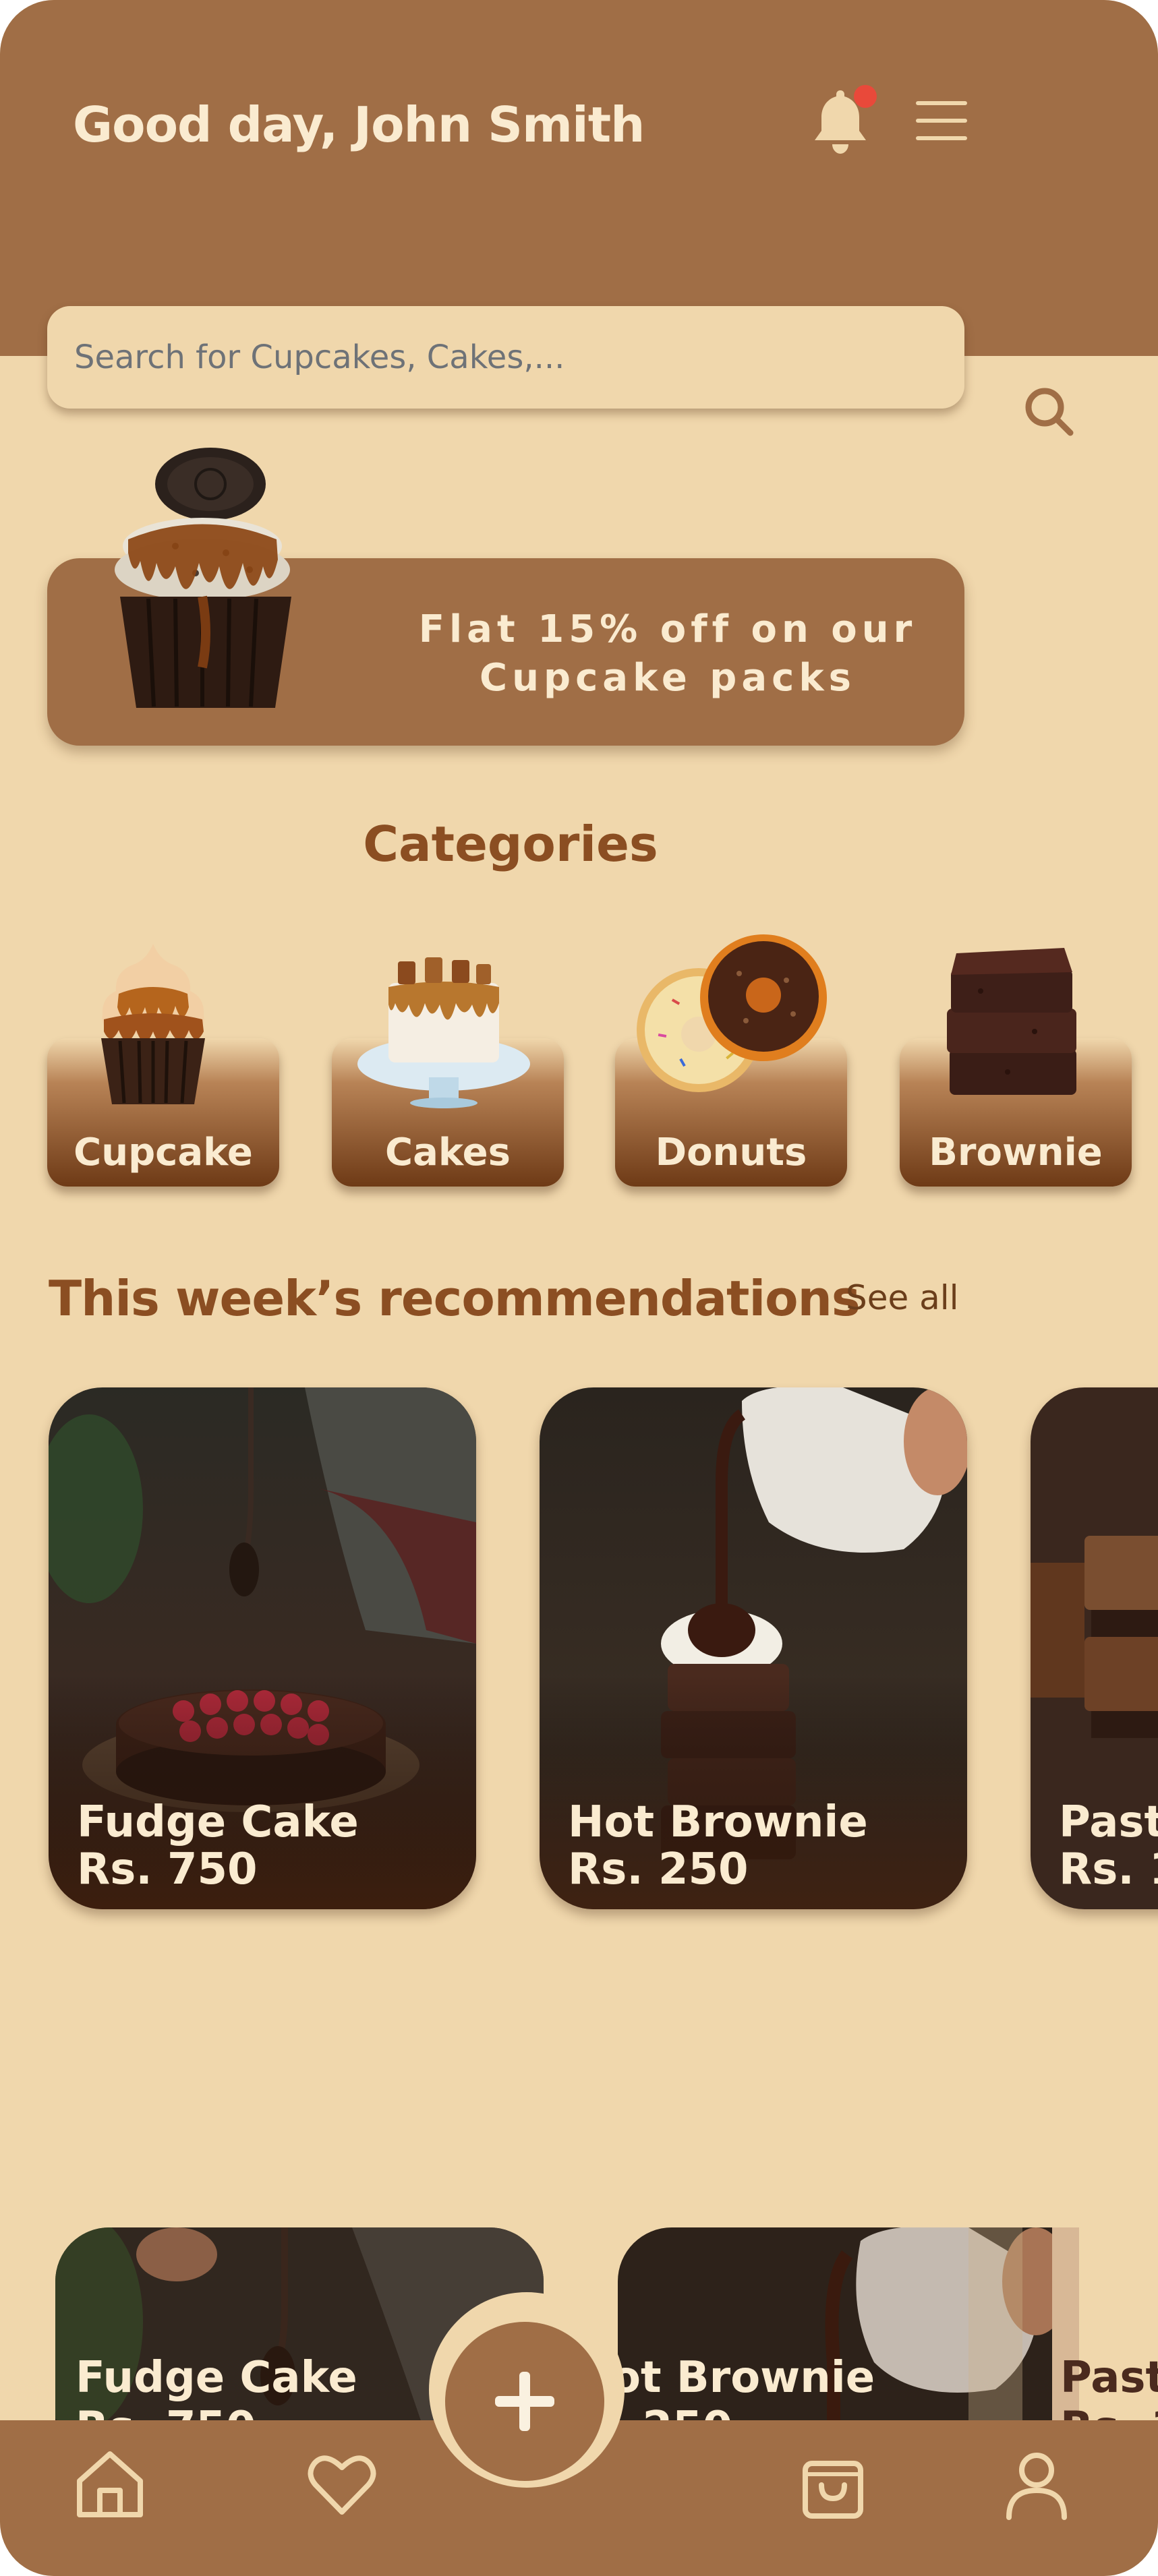 Image resolution: width=1158 pixels, height=2576 pixels. I want to click on category-label: Brownie, so click(1016, 1152).